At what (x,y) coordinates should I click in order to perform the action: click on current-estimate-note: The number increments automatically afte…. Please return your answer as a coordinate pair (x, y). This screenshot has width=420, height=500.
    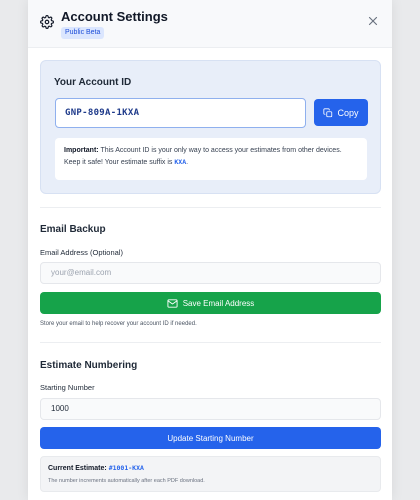
    Looking at the image, I should click on (126, 481).